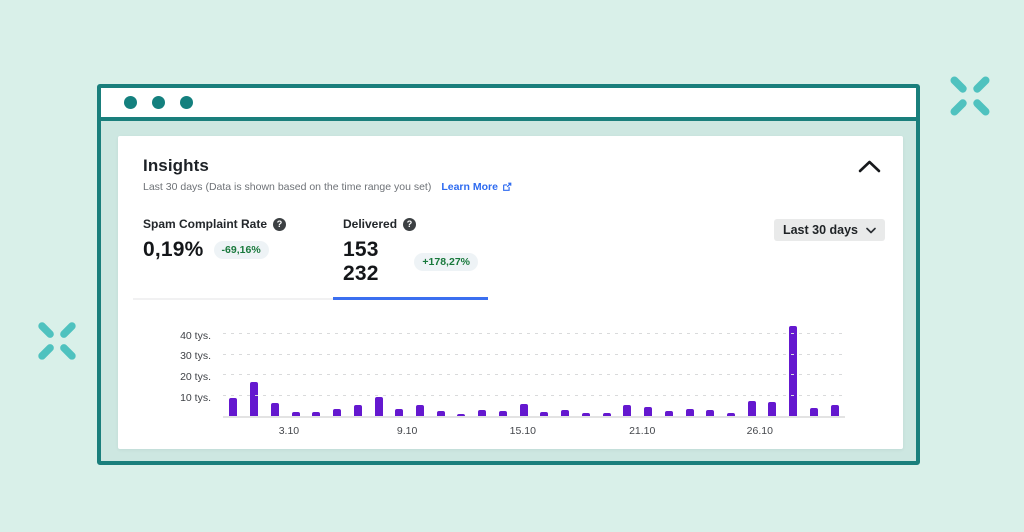 This screenshot has height=532, width=1024. I want to click on browser-titlebar, so click(508, 104).